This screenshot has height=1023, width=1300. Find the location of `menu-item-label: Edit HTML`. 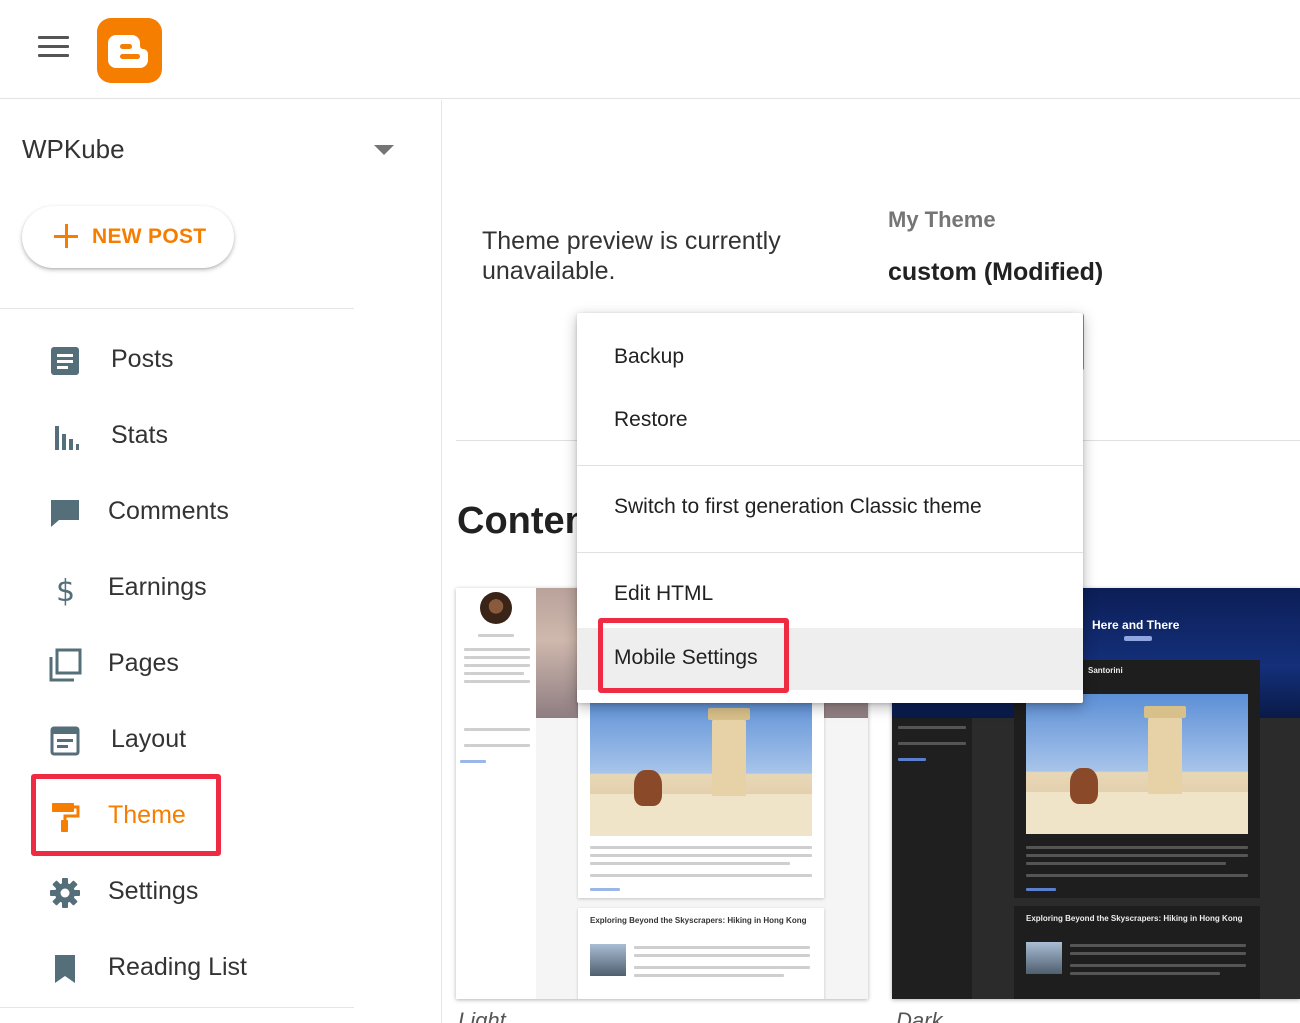

menu-item-label: Edit HTML is located at coordinates (664, 593).